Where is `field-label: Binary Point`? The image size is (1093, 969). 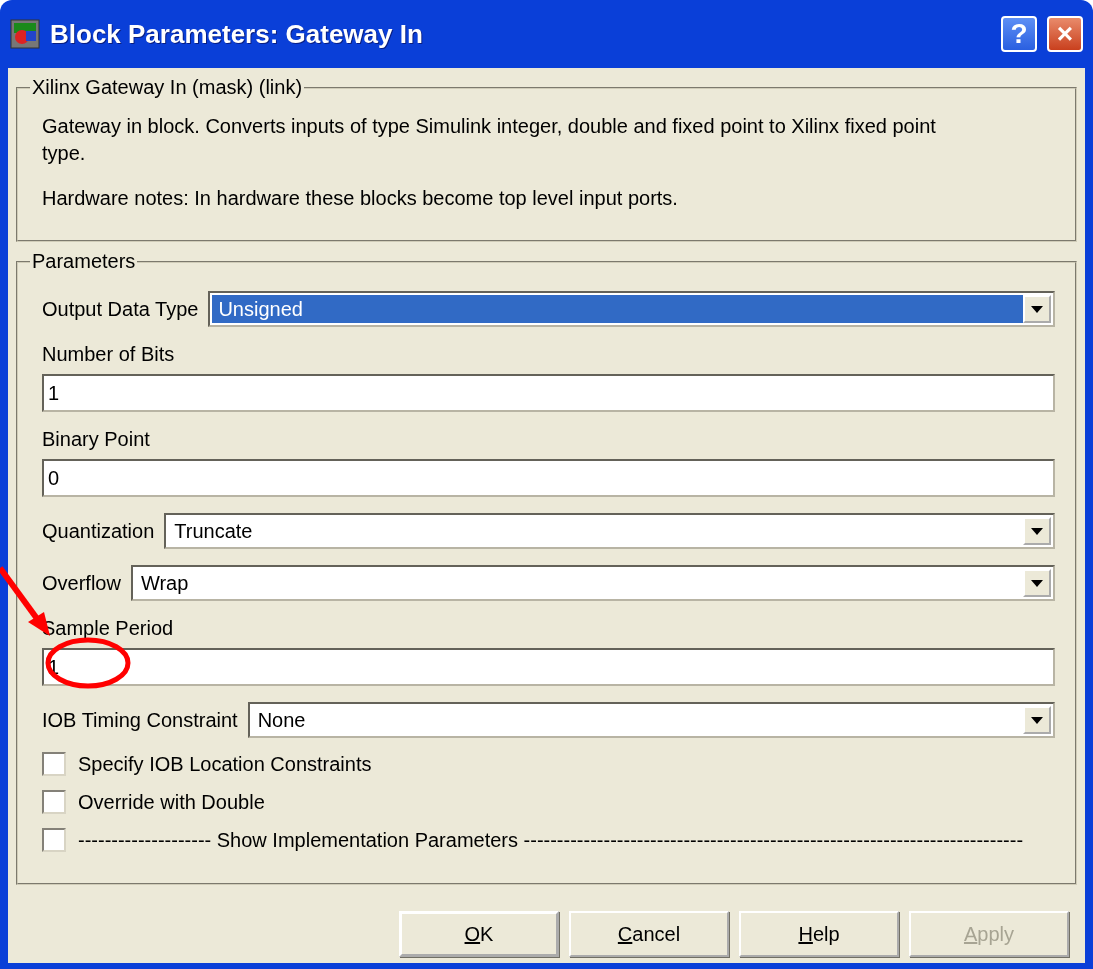
field-label: Binary Point is located at coordinates (96, 439).